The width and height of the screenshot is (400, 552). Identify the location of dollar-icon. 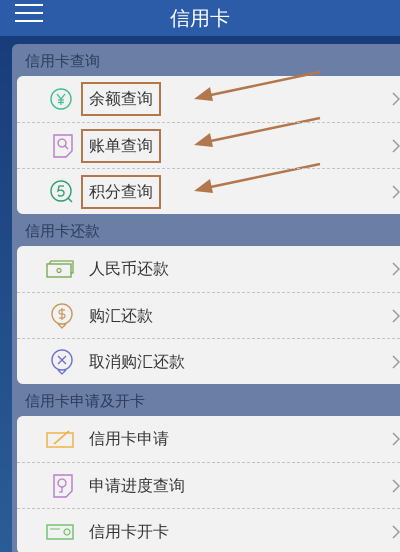
(62, 316).